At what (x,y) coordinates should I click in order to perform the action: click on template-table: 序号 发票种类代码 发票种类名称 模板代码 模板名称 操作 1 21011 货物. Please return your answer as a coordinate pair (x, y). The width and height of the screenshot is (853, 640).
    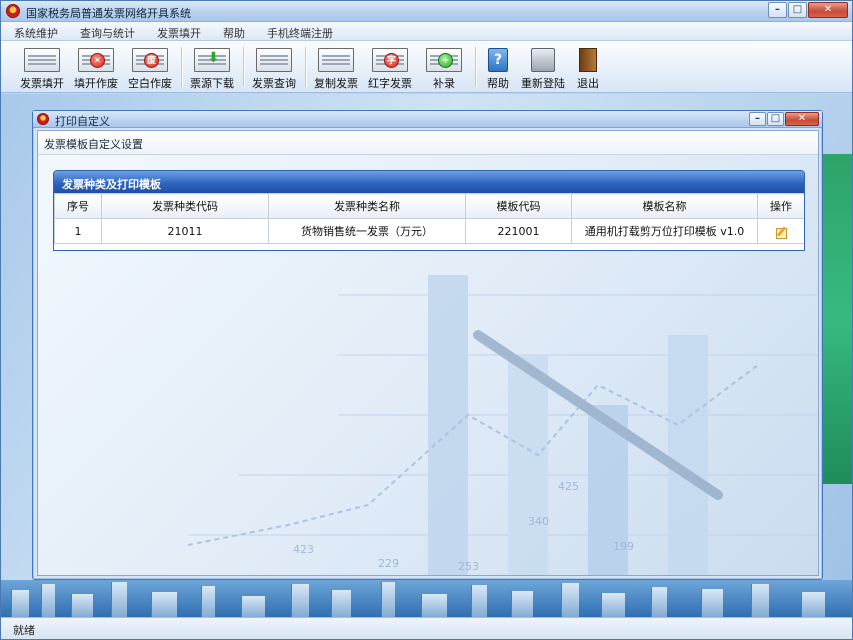
    Looking at the image, I should click on (429, 218).